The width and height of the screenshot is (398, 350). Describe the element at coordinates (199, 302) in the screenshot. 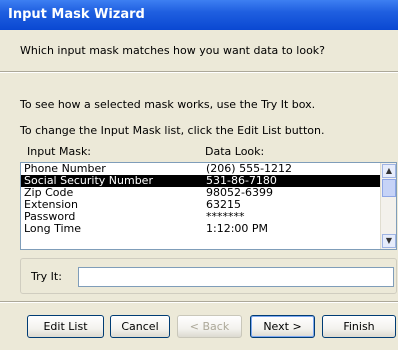

I see `separator-bottom` at that location.